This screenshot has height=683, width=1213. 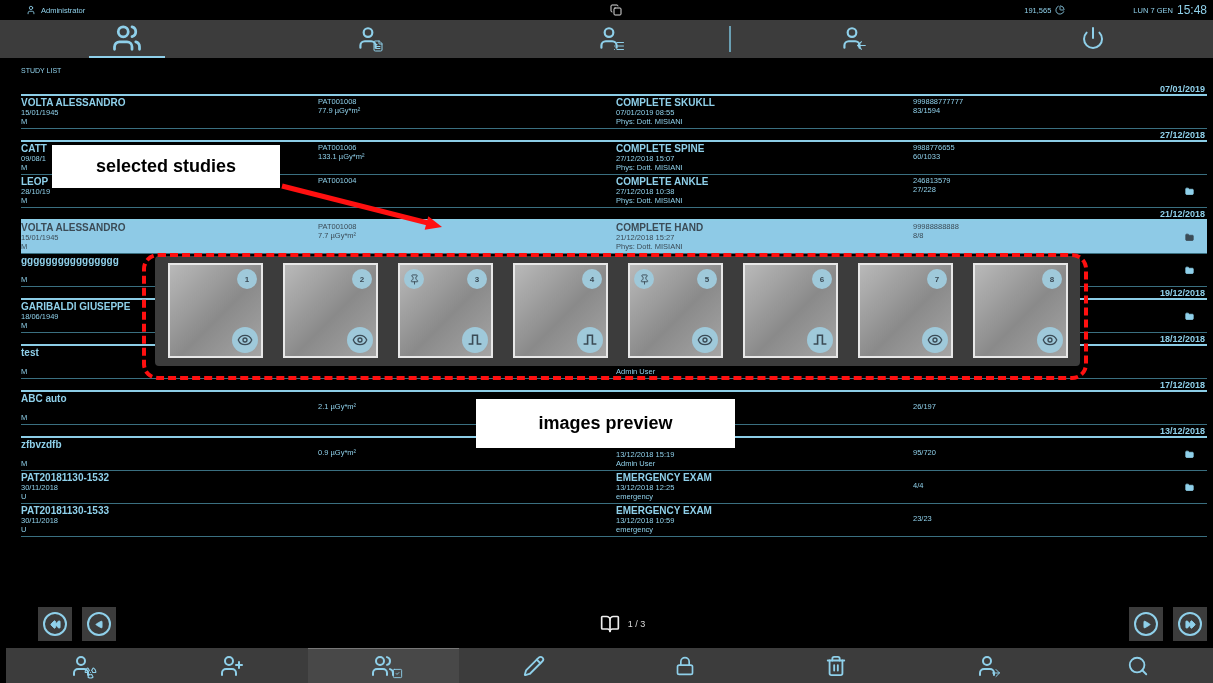 What do you see at coordinates (560, 310) in the screenshot?
I see `image-thumbnail: 4` at bounding box center [560, 310].